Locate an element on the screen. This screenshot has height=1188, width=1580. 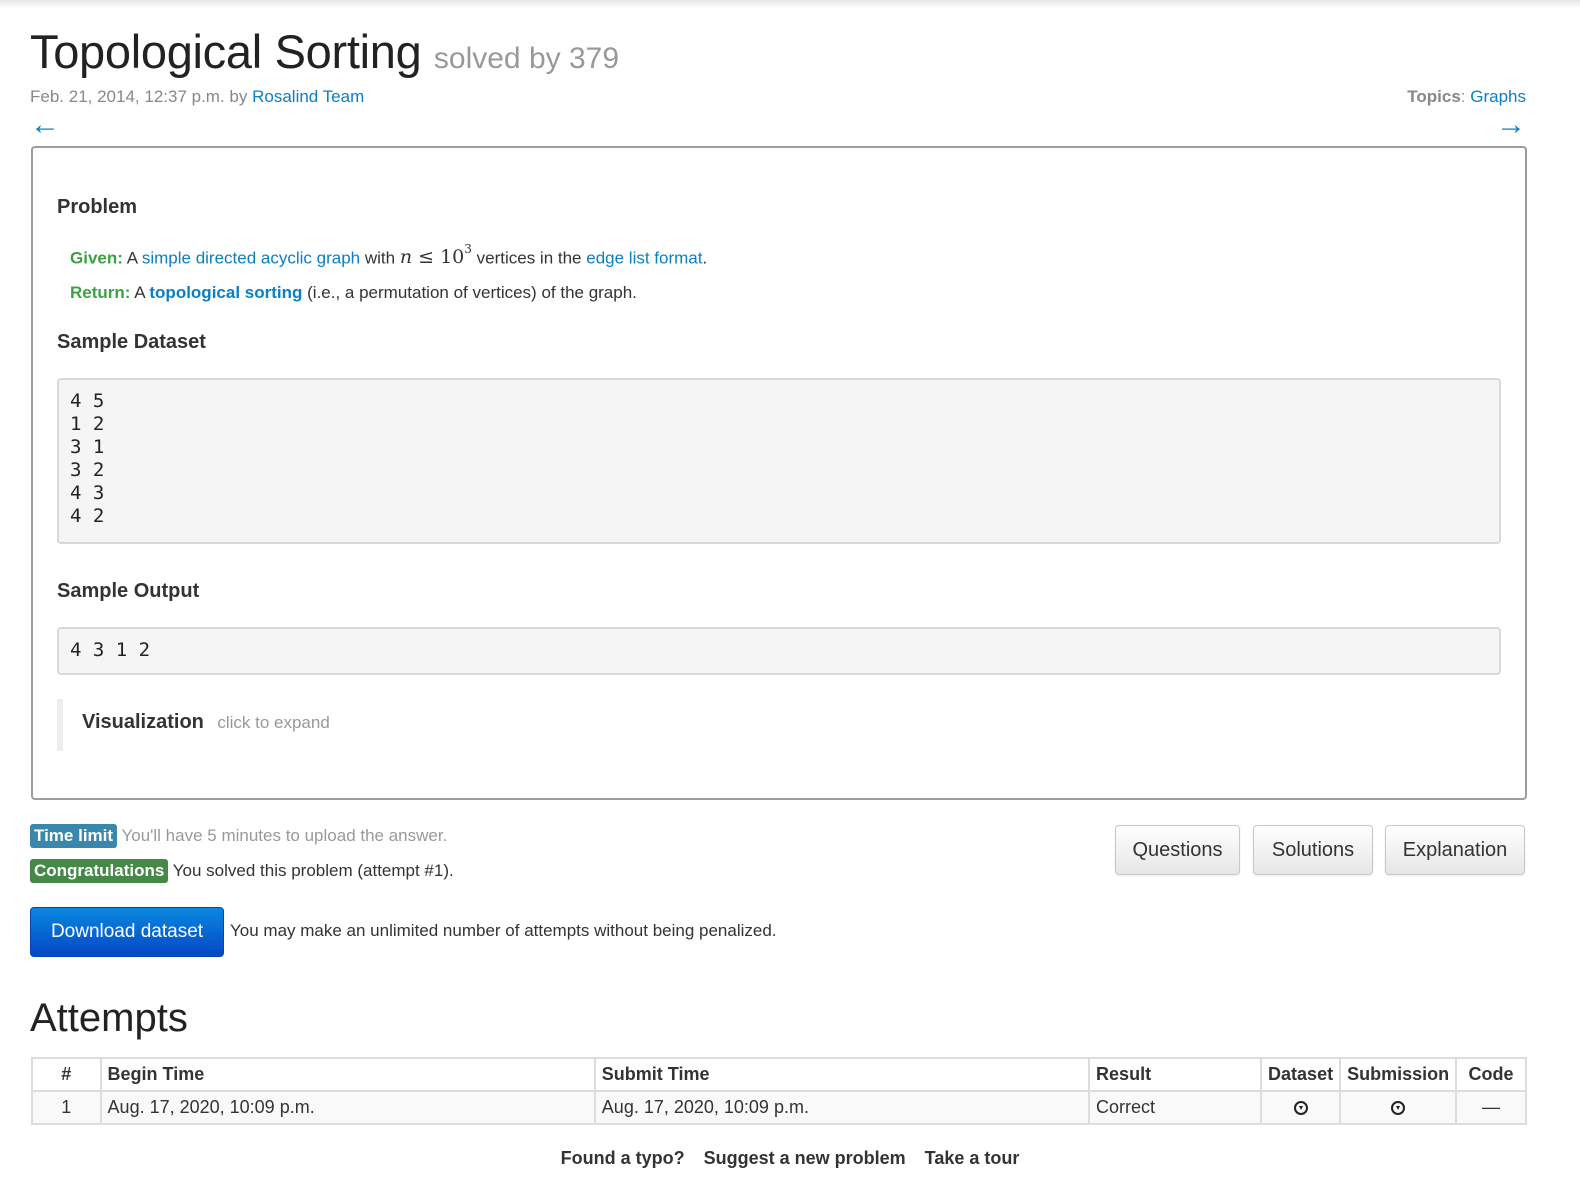
visualization-title: Visualization is located at coordinates (143, 722).